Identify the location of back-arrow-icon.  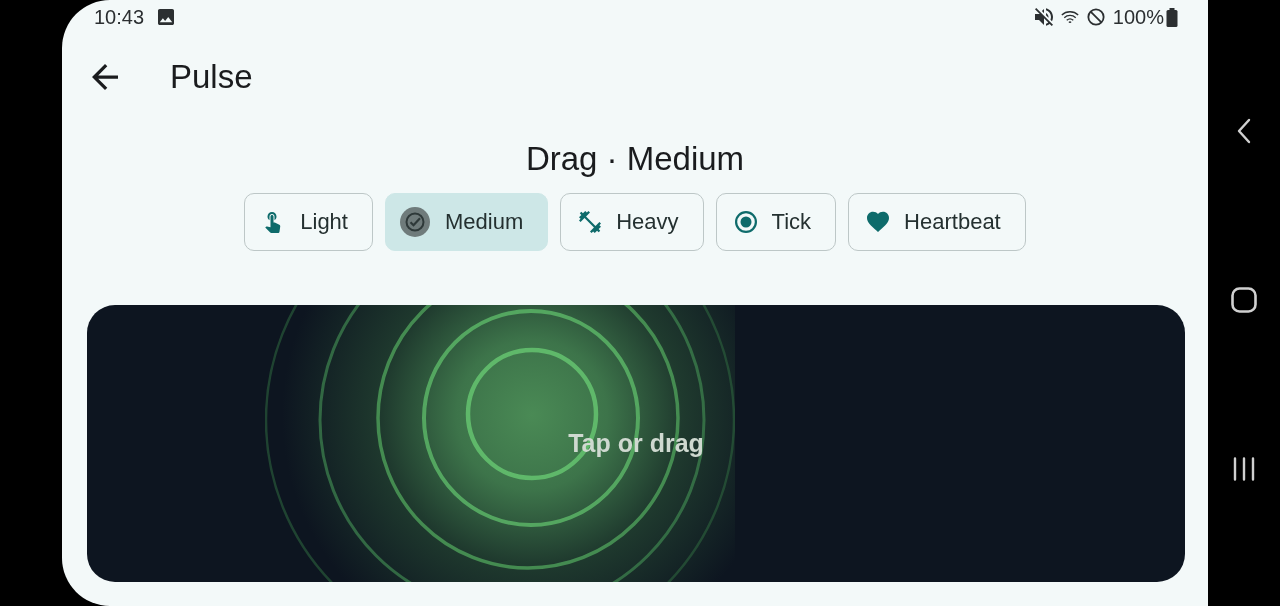
(105, 77).